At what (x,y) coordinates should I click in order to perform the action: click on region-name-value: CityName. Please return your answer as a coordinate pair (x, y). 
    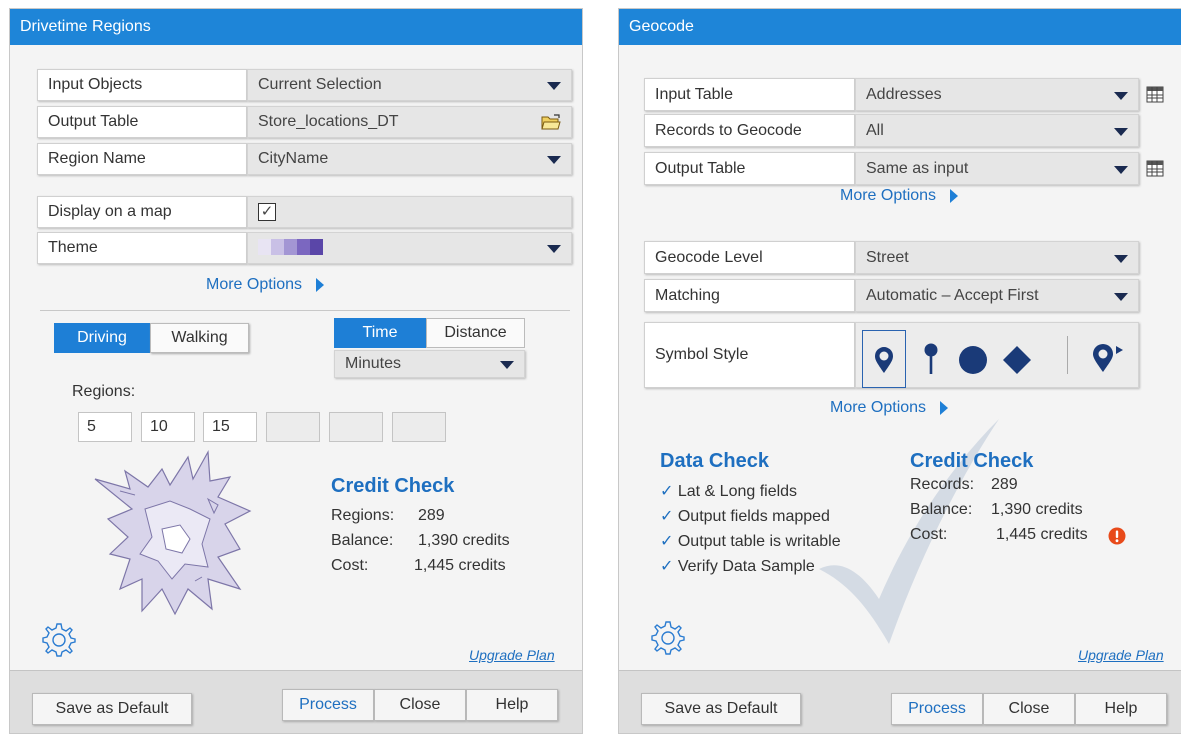
    Looking at the image, I should click on (293, 158).